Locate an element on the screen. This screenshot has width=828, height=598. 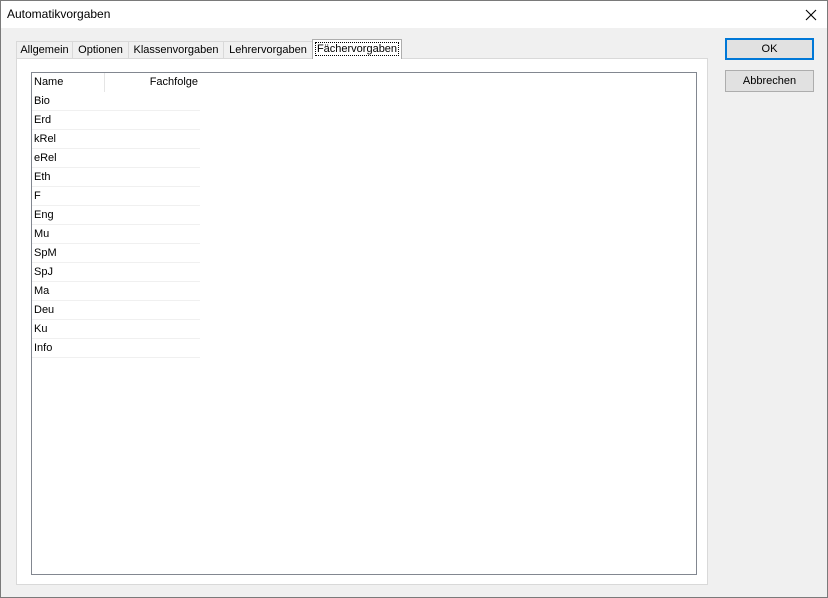
cell-name: Ku is located at coordinates (41, 329).